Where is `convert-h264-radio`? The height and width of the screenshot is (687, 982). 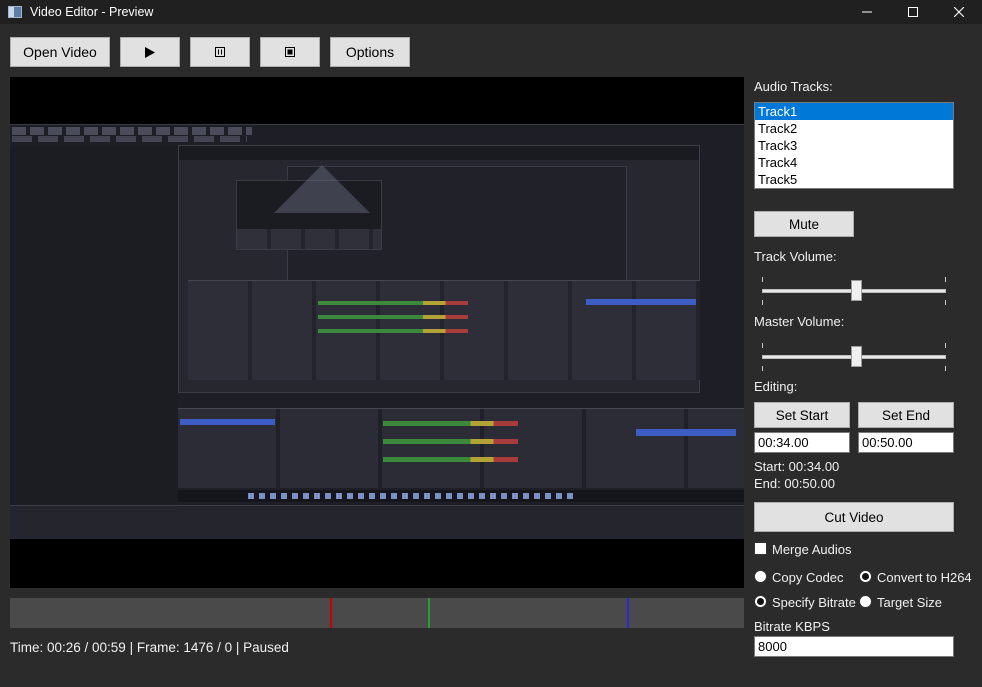
convert-h264-radio is located at coordinates (865, 576).